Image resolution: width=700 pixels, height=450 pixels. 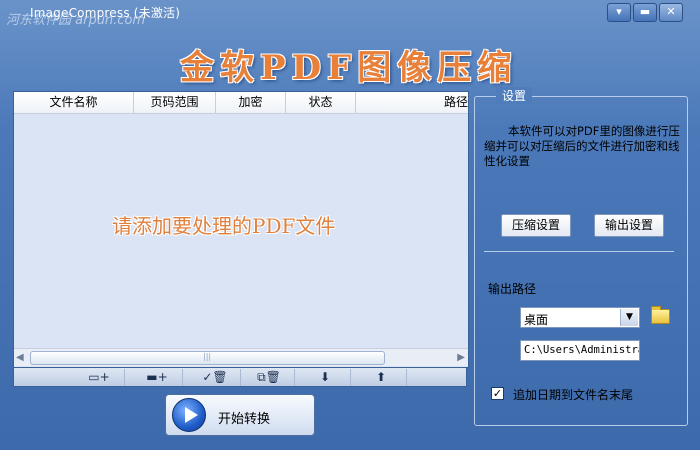 I want to click on remove-all-icon: ⧉🗑, so click(x=269, y=377).